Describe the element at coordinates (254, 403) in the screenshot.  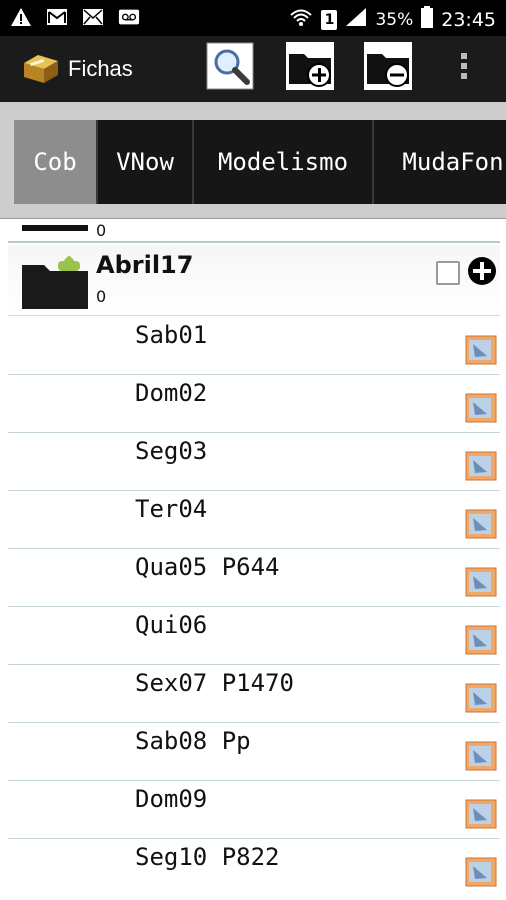
I see `list-item: Dom02` at that location.